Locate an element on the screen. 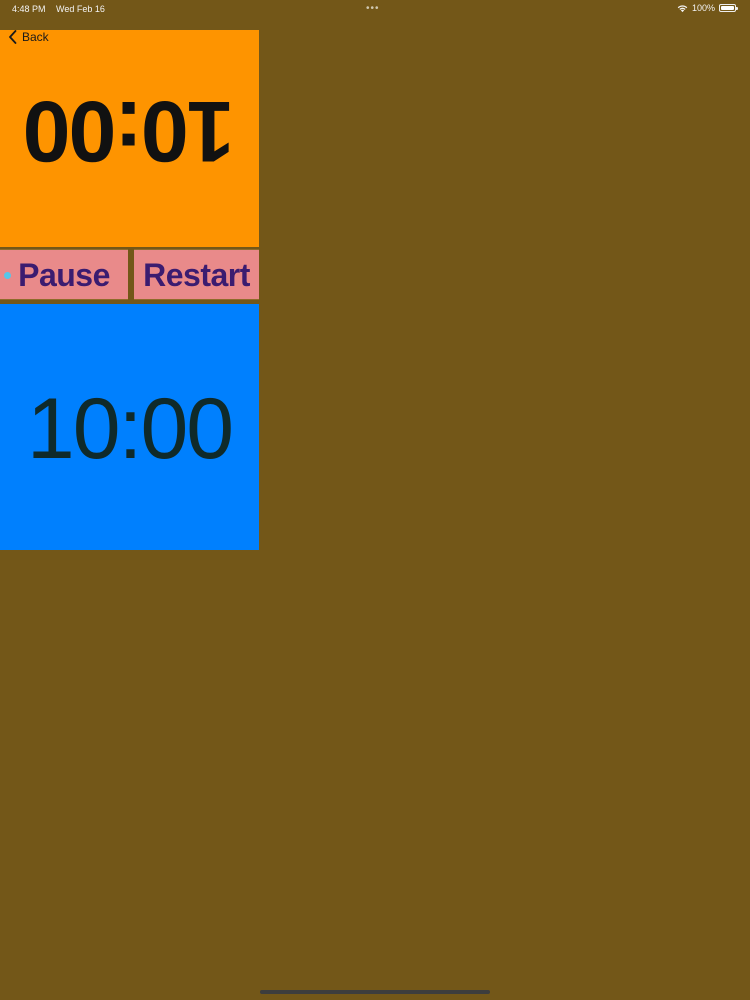 The height and width of the screenshot is (1000, 750). wifi-icon is located at coordinates (682, 8).